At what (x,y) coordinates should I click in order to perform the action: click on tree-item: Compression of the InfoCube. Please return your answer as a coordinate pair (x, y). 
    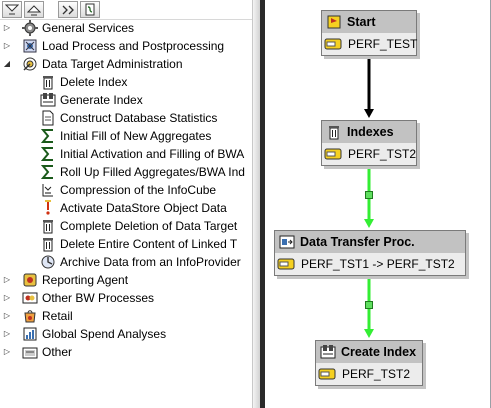
    Looking at the image, I should click on (128, 190).